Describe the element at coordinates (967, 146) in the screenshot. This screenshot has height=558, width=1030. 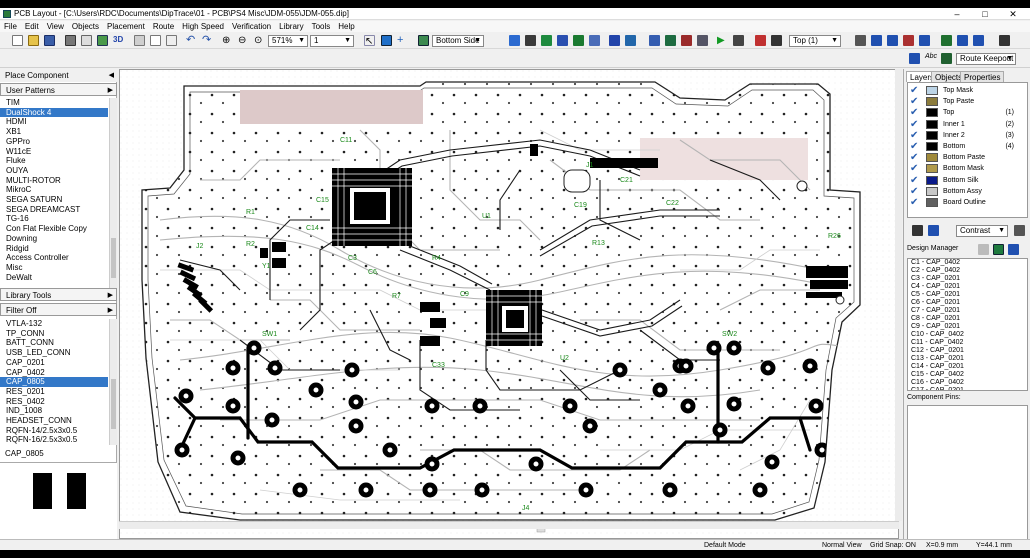
I see `layer-row: ✔ Bottom (4)` at that location.